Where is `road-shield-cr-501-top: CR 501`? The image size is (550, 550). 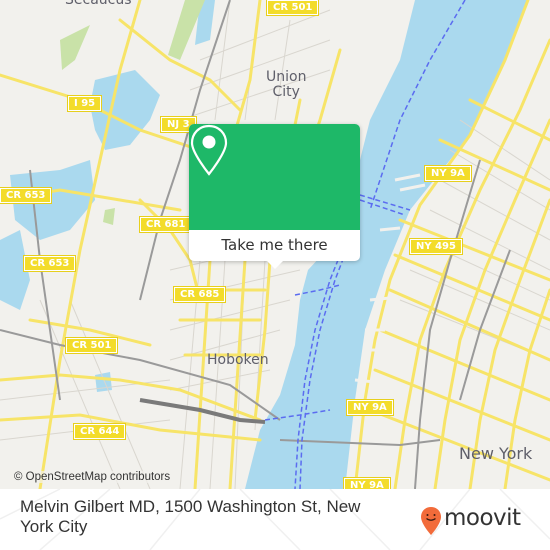 road-shield-cr-501-top: CR 501 is located at coordinates (292, 8).